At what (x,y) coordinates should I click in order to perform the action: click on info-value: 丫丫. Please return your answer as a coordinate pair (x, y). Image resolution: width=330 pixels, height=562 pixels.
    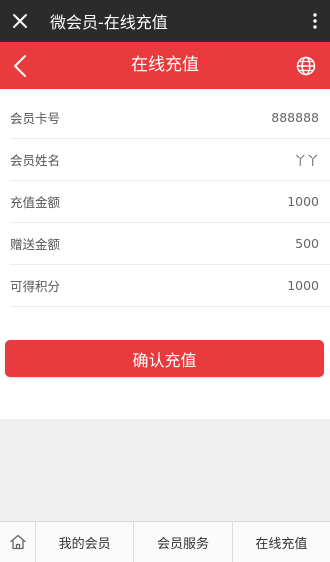
    Looking at the image, I should click on (306, 160).